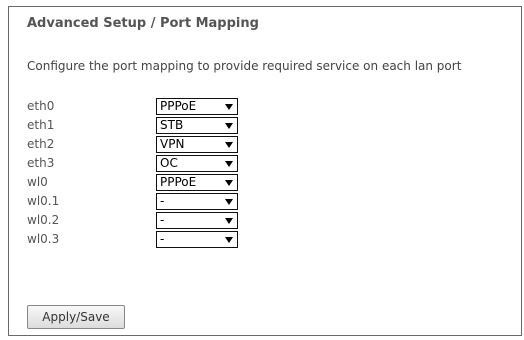 This screenshot has width=524, height=340. What do you see at coordinates (43, 201) in the screenshot?
I see `port-label: wl0.1` at bounding box center [43, 201].